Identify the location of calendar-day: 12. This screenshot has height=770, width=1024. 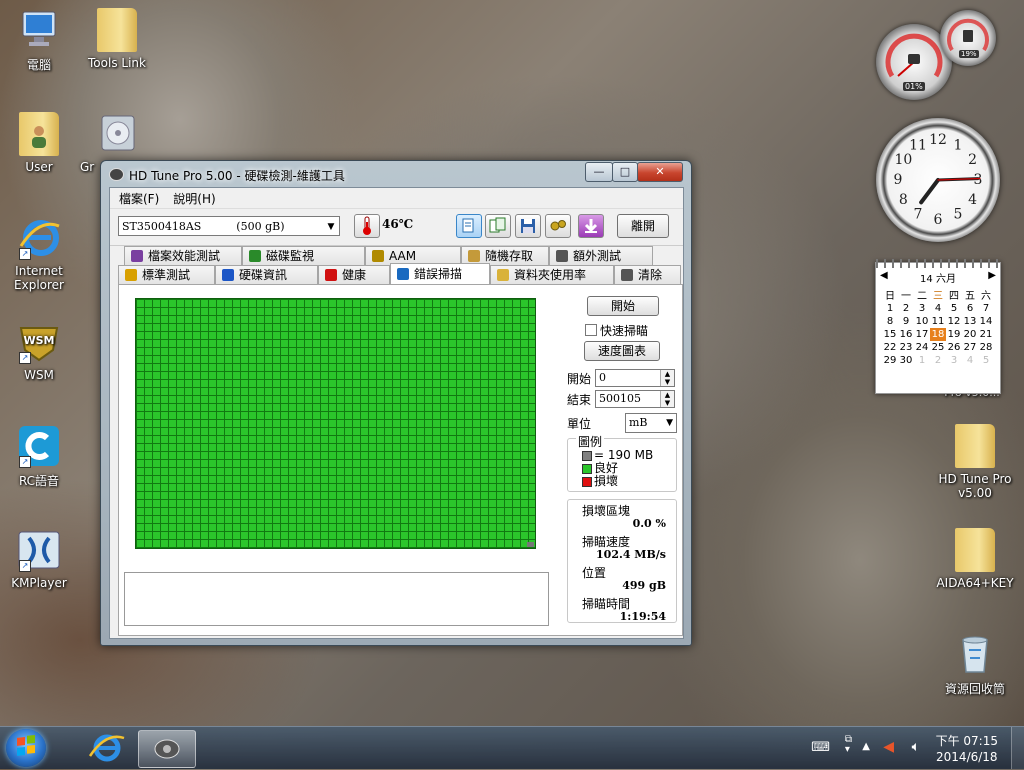
(954, 321).